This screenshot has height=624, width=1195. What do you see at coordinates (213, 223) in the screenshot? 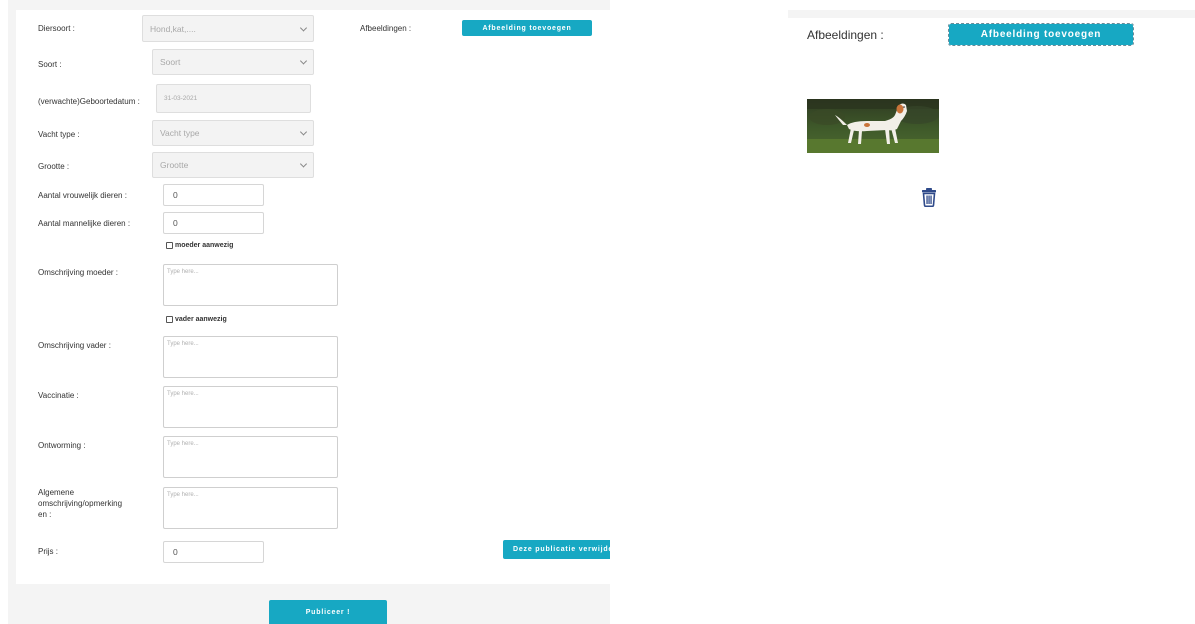
I see `aantal-mannelijk-input: 0` at bounding box center [213, 223].